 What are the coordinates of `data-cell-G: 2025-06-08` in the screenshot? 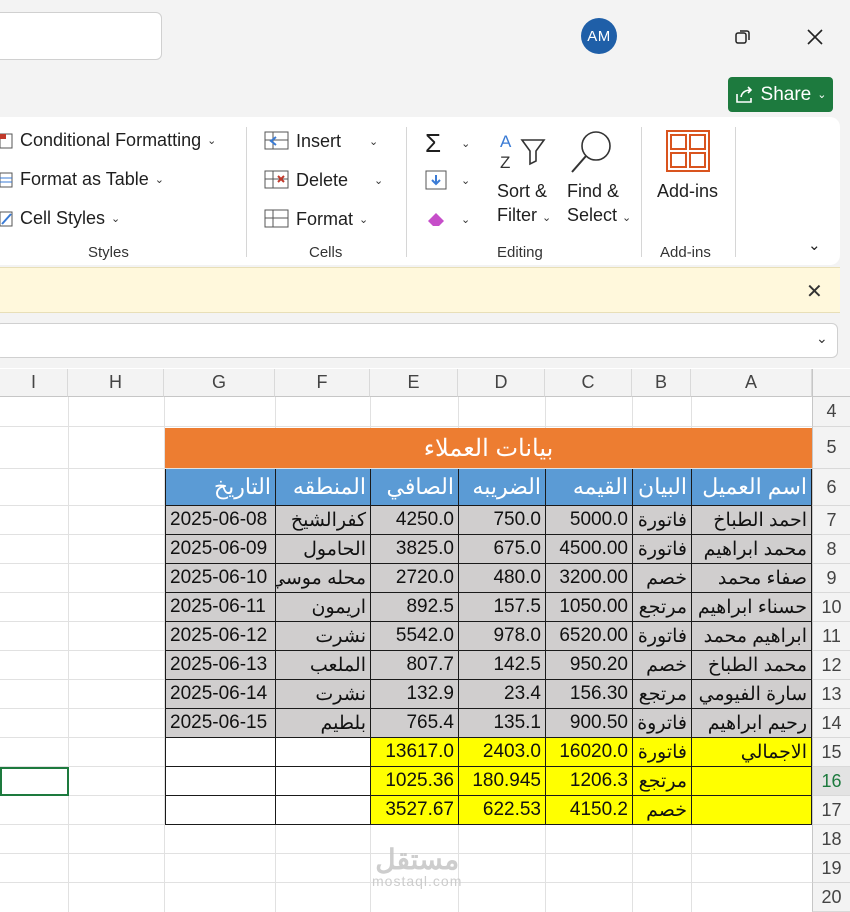 It's located at (220, 520).